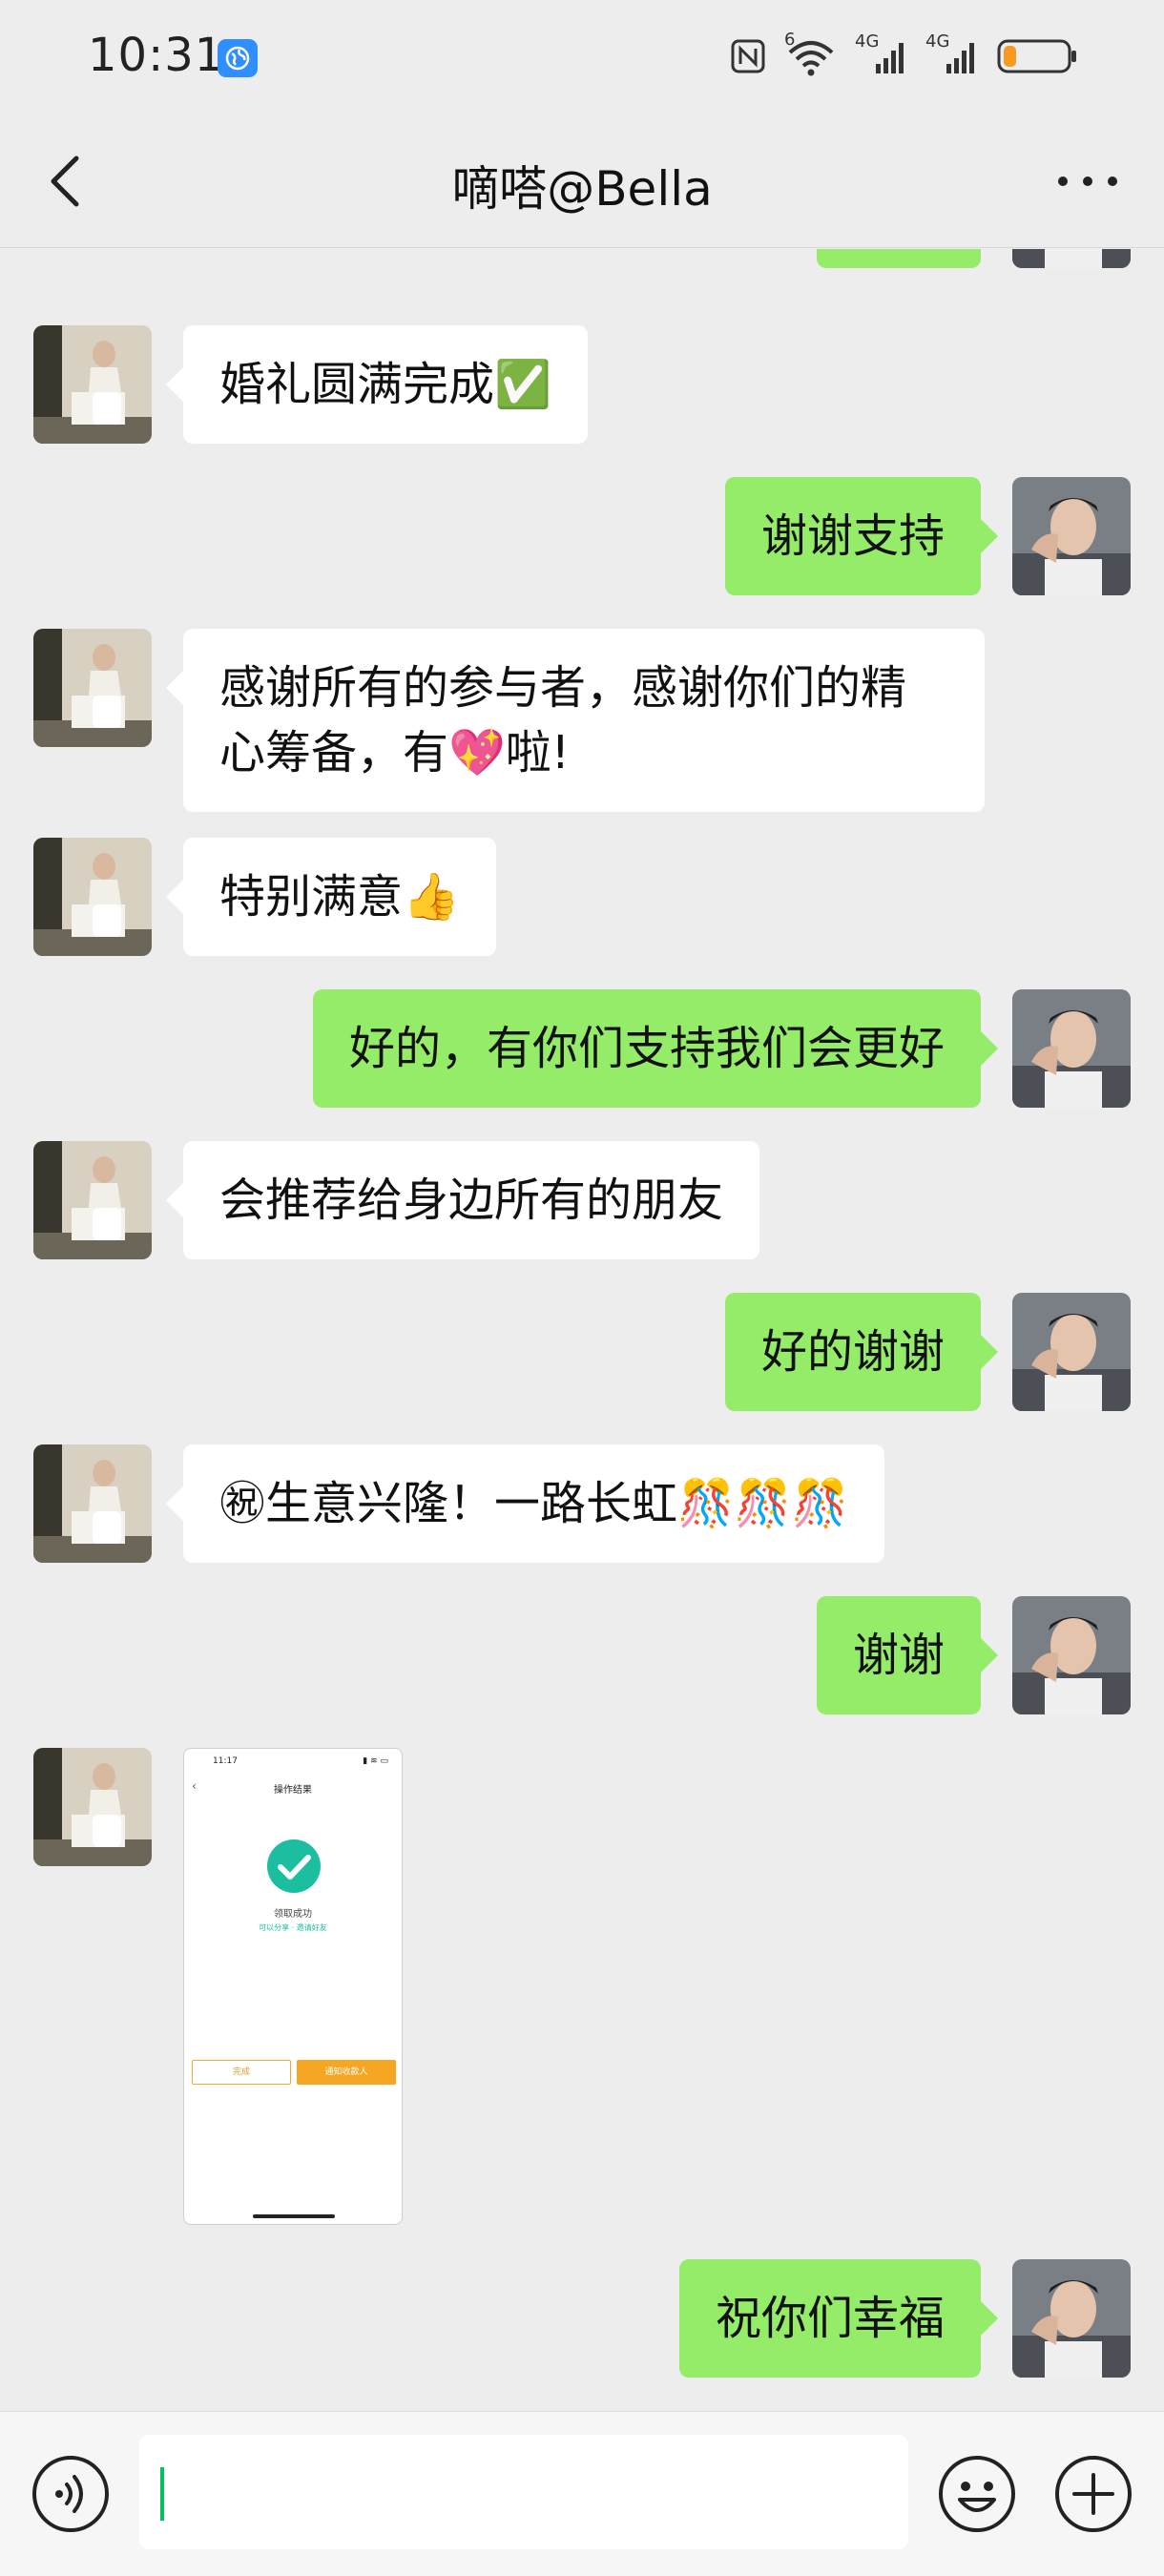 The width and height of the screenshot is (1164, 2576). Describe the element at coordinates (238, 58) in the screenshot. I see `globe-icon` at that location.